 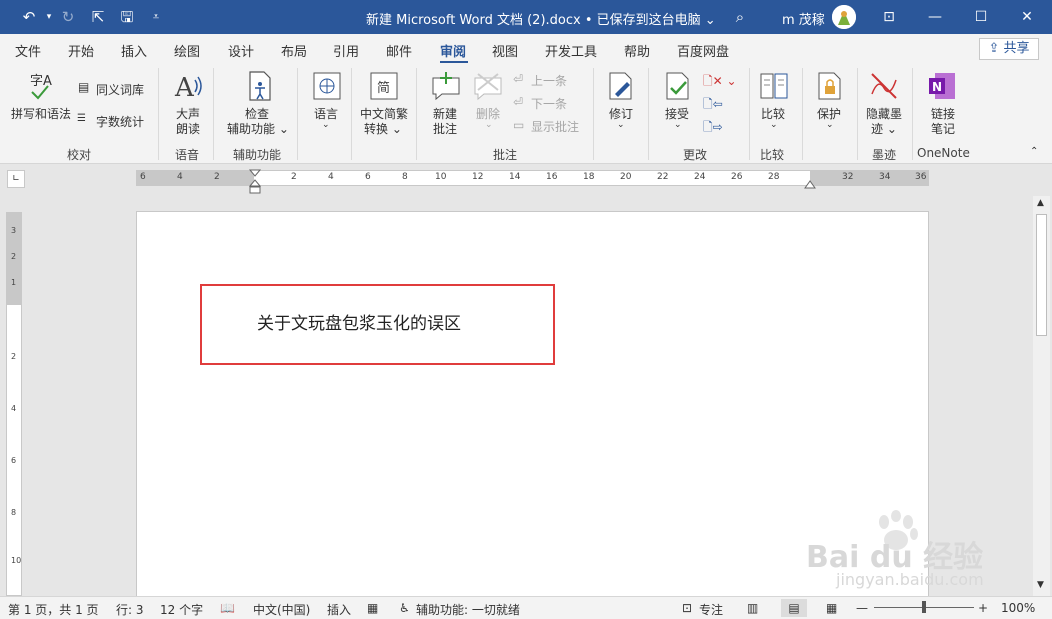 What do you see at coordinates (637, 50) in the screenshot?
I see `tab-help: 帮助` at bounding box center [637, 50].